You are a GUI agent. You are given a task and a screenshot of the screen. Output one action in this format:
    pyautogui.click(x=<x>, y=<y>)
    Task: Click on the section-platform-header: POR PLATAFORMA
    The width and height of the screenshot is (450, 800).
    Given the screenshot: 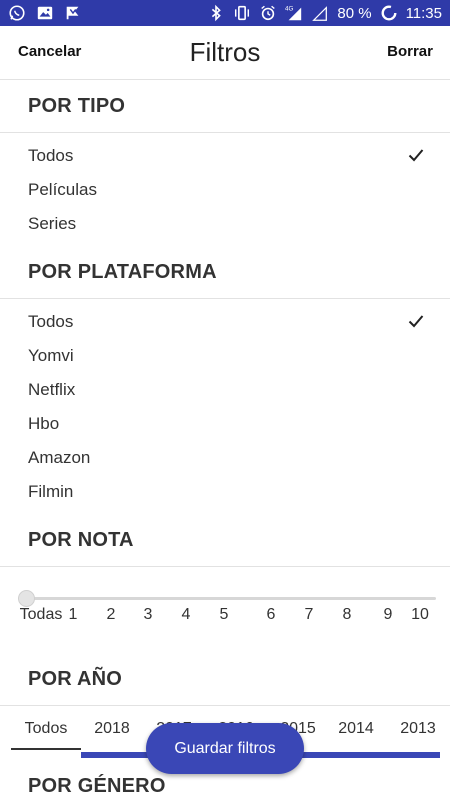 What is the action you would take?
    pyautogui.click(x=225, y=272)
    